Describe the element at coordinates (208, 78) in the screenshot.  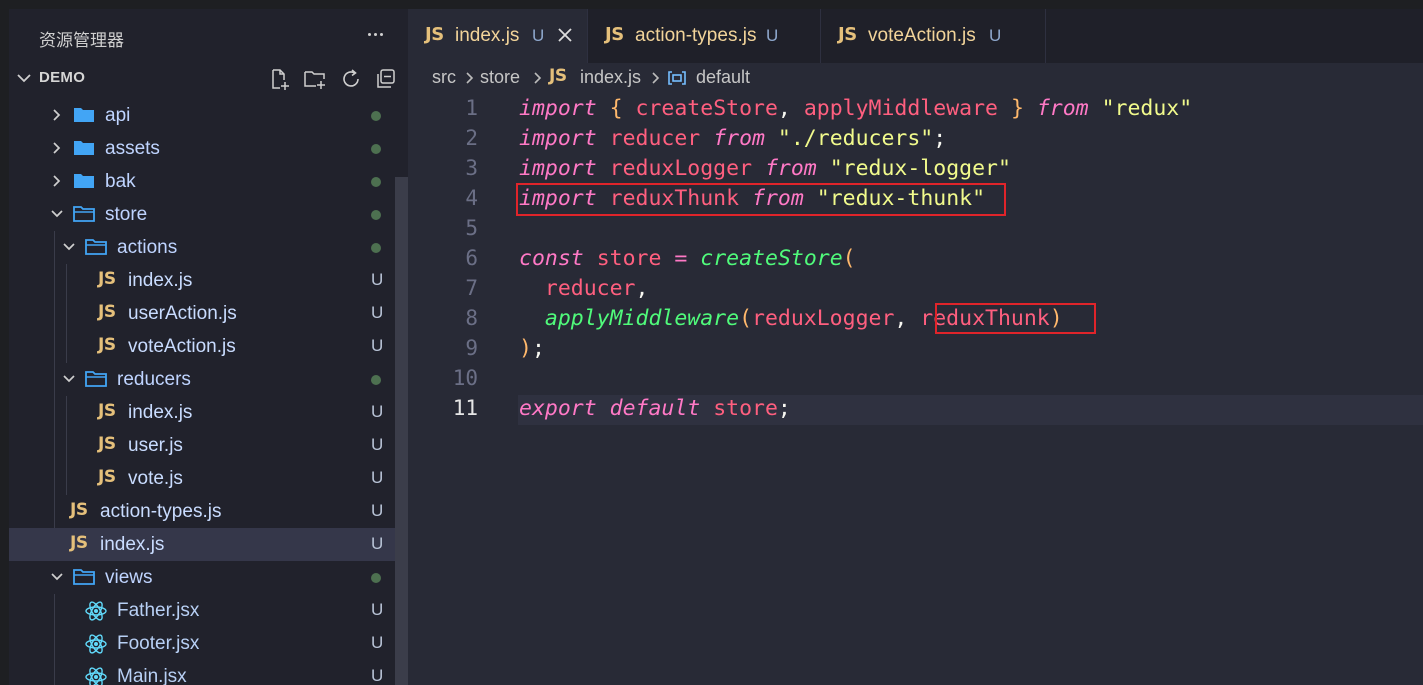
I see `project-header: DEMO` at that location.